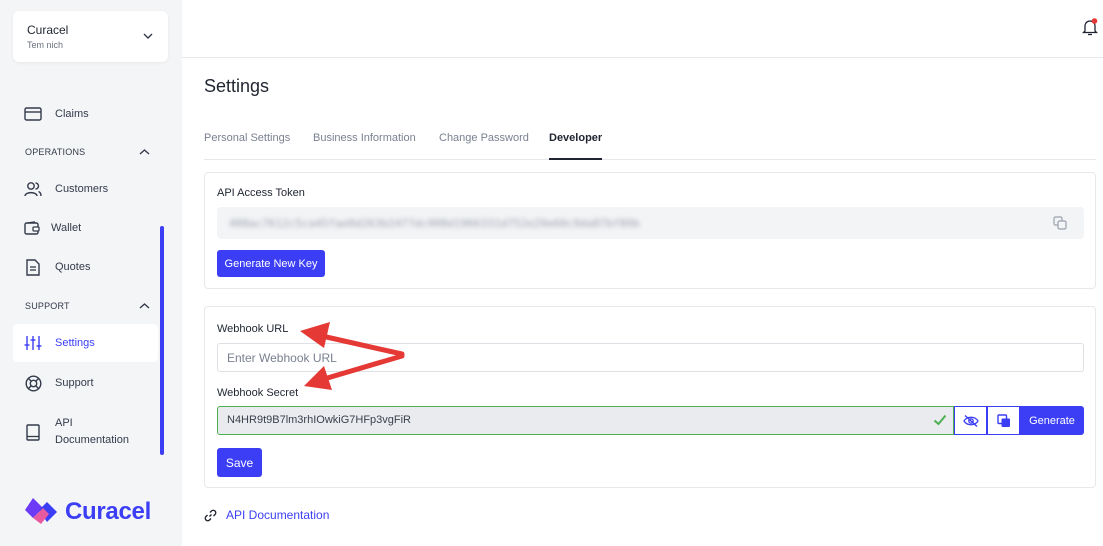 The image size is (1103, 546). Describe the element at coordinates (940, 420) in the screenshot. I see `check-icon` at that location.